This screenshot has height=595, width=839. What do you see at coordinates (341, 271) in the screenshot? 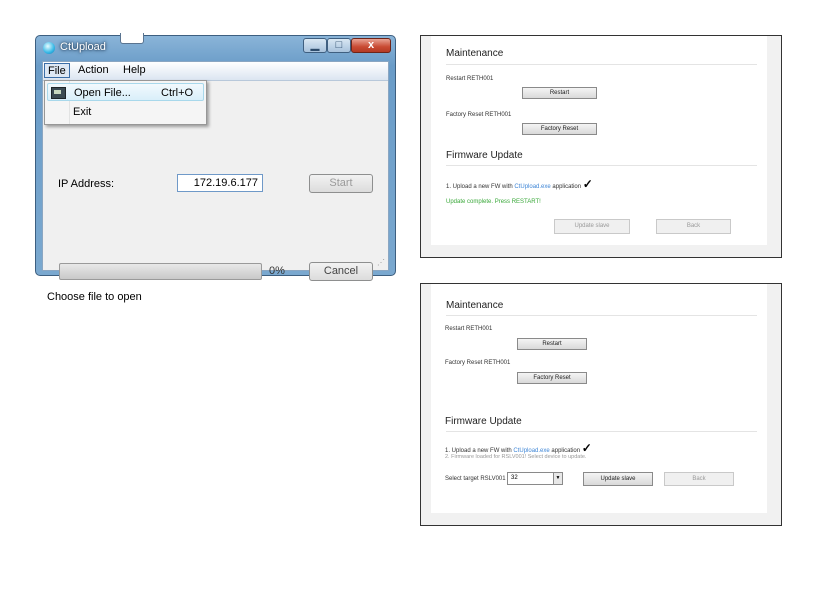
I see `cancel-button: Cancel` at bounding box center [341, 271].